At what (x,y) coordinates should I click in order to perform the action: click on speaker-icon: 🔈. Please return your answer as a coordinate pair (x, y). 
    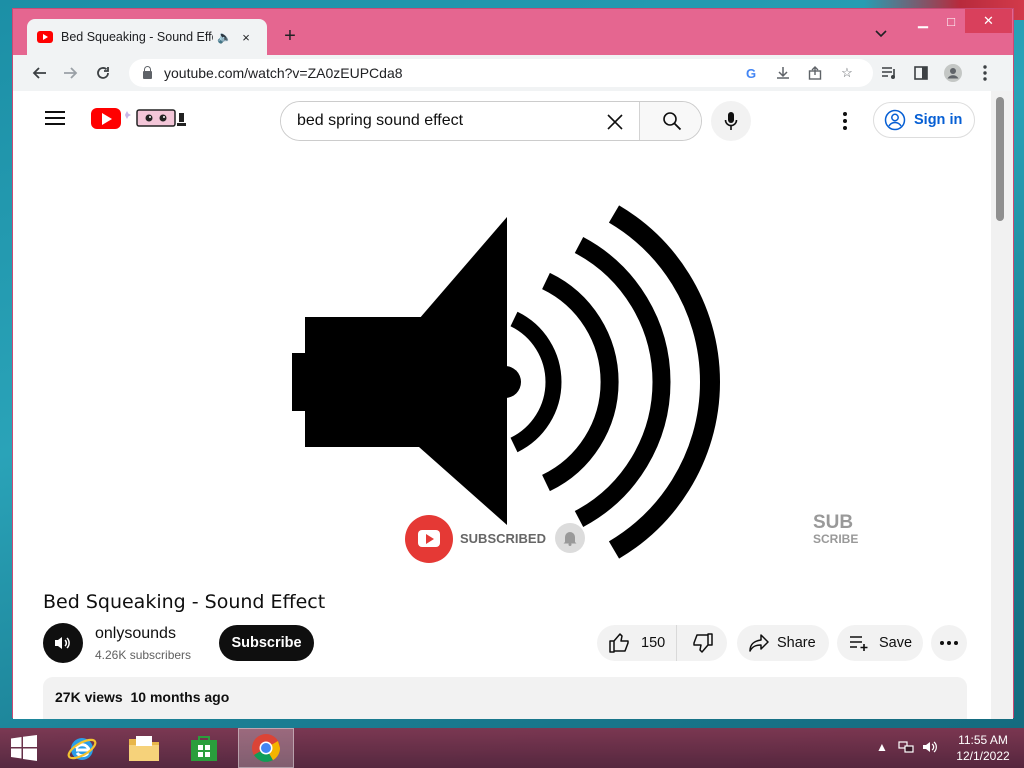
    Looking at the image, I should click on (224, 37).